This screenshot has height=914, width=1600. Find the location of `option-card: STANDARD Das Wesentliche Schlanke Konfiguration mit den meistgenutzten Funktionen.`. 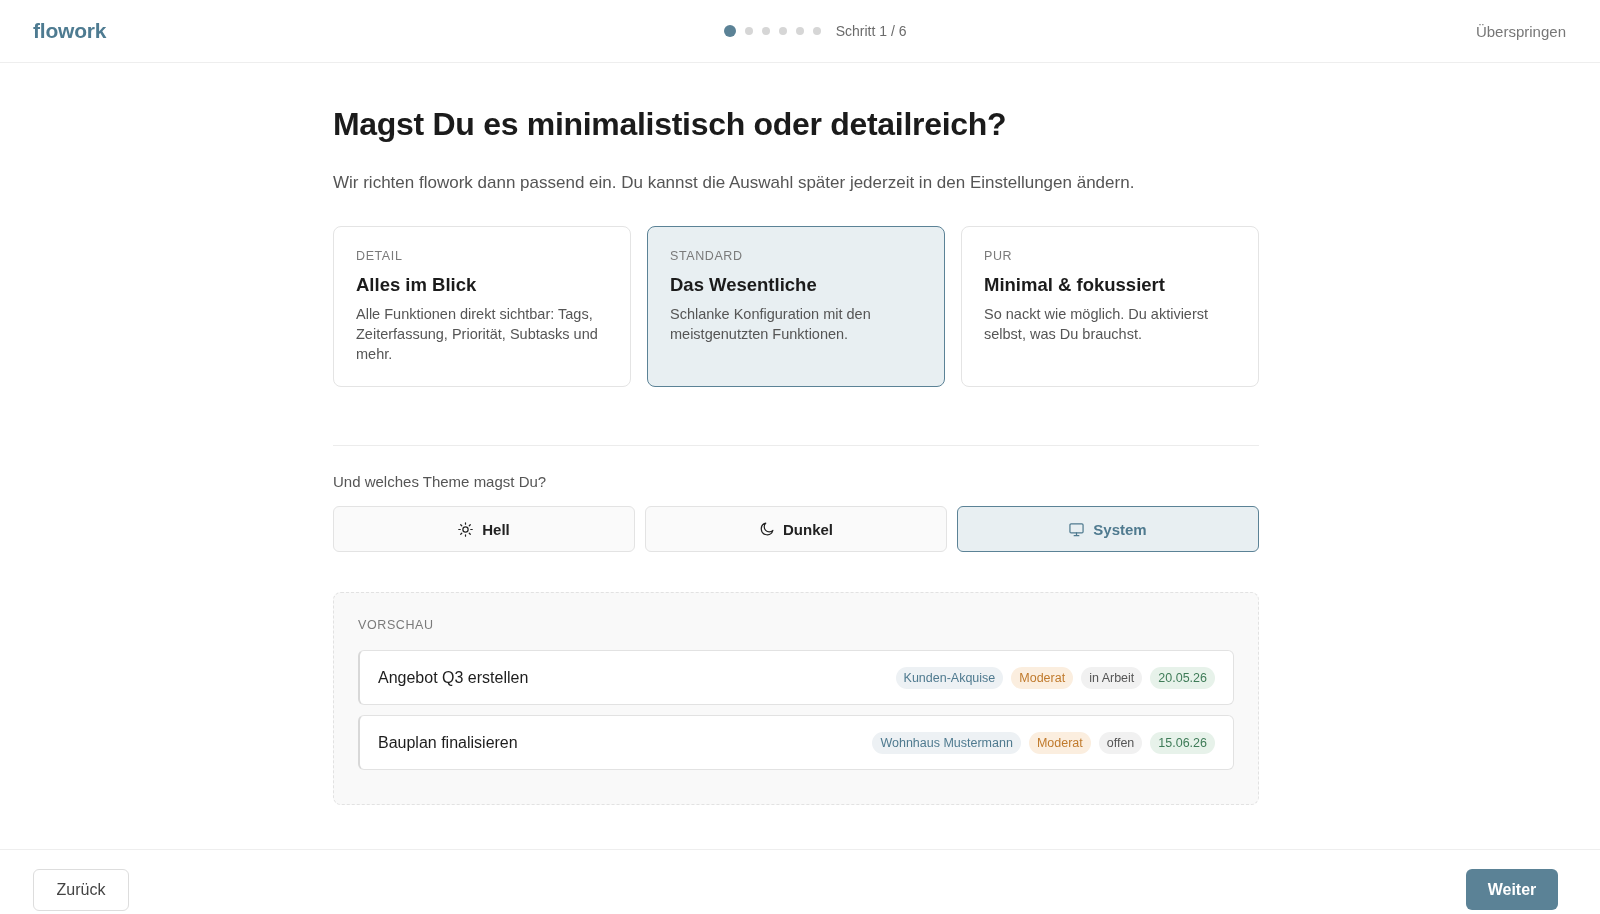

option-card: STANDARD Das Wesentliche Schlanke Konfiguration mit den meistgenutzten Funktionen. is located at coordinates (796, 306).